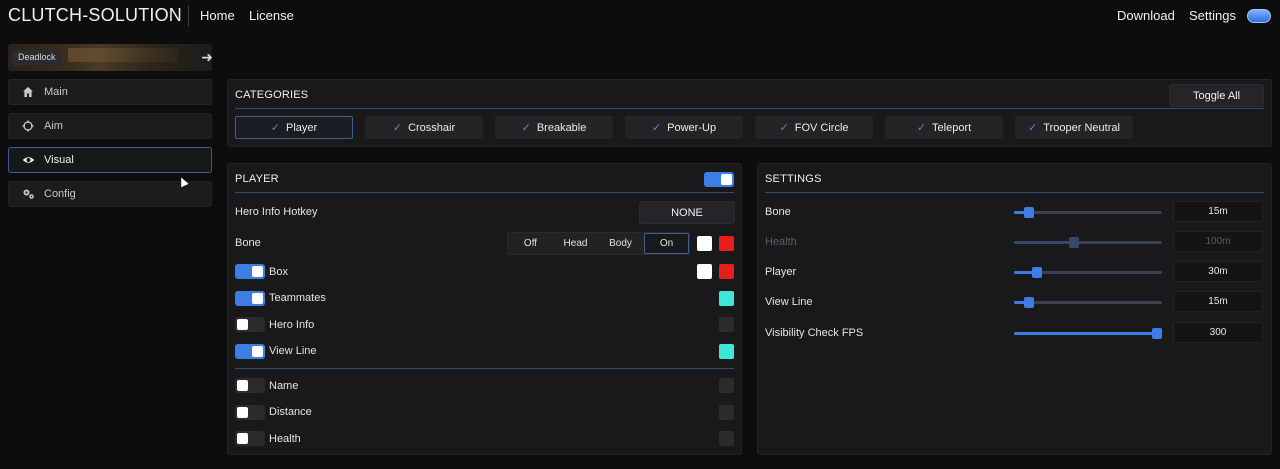  Describe the element at coordinates (257, 179) in the screenshot. I see `player-title: PLAYER` at that location.